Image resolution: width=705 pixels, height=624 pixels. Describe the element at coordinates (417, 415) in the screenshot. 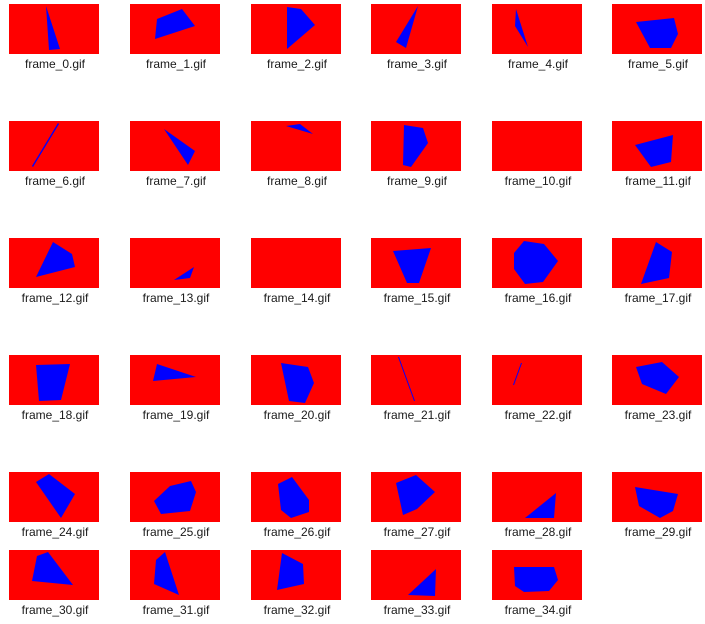

I see `file-name: frame_21.gif` at that location.